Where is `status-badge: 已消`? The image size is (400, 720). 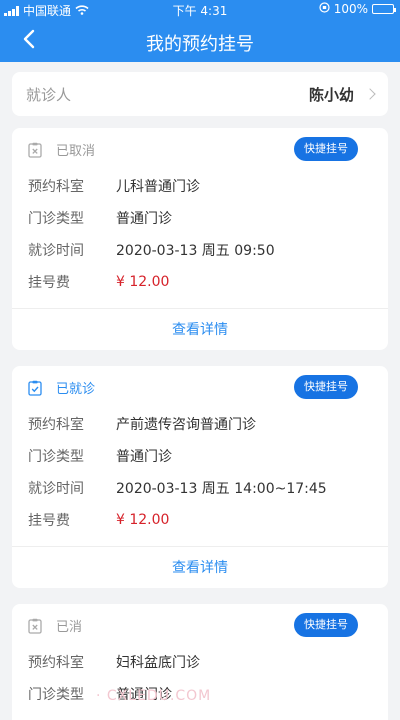 status-badge: 已消 is located at coordinates (55, 625).